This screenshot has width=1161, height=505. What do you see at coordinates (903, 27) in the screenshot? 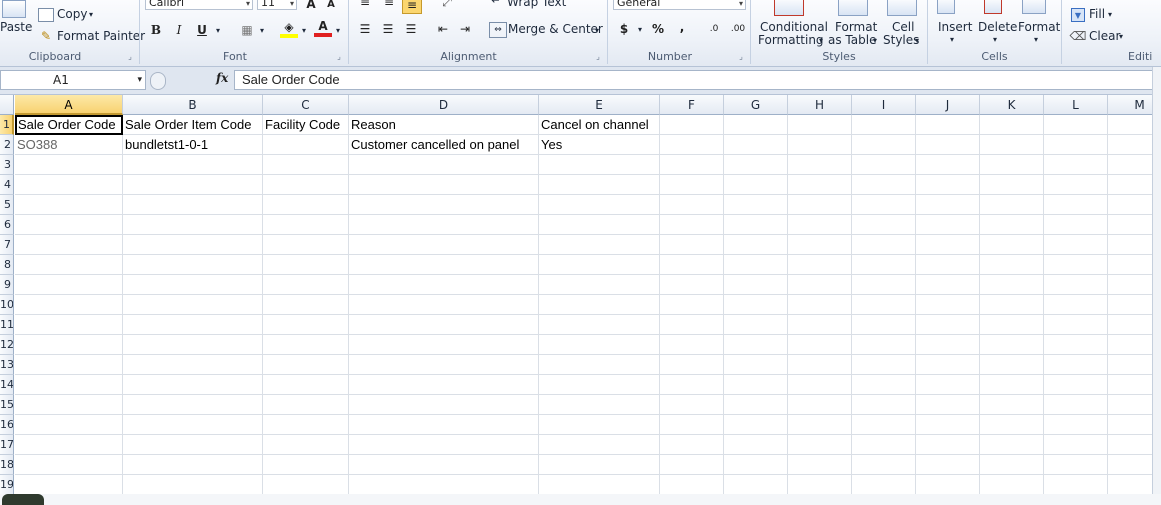
I see `cell-styles-label: Cell` at bounding box center [903, 27].